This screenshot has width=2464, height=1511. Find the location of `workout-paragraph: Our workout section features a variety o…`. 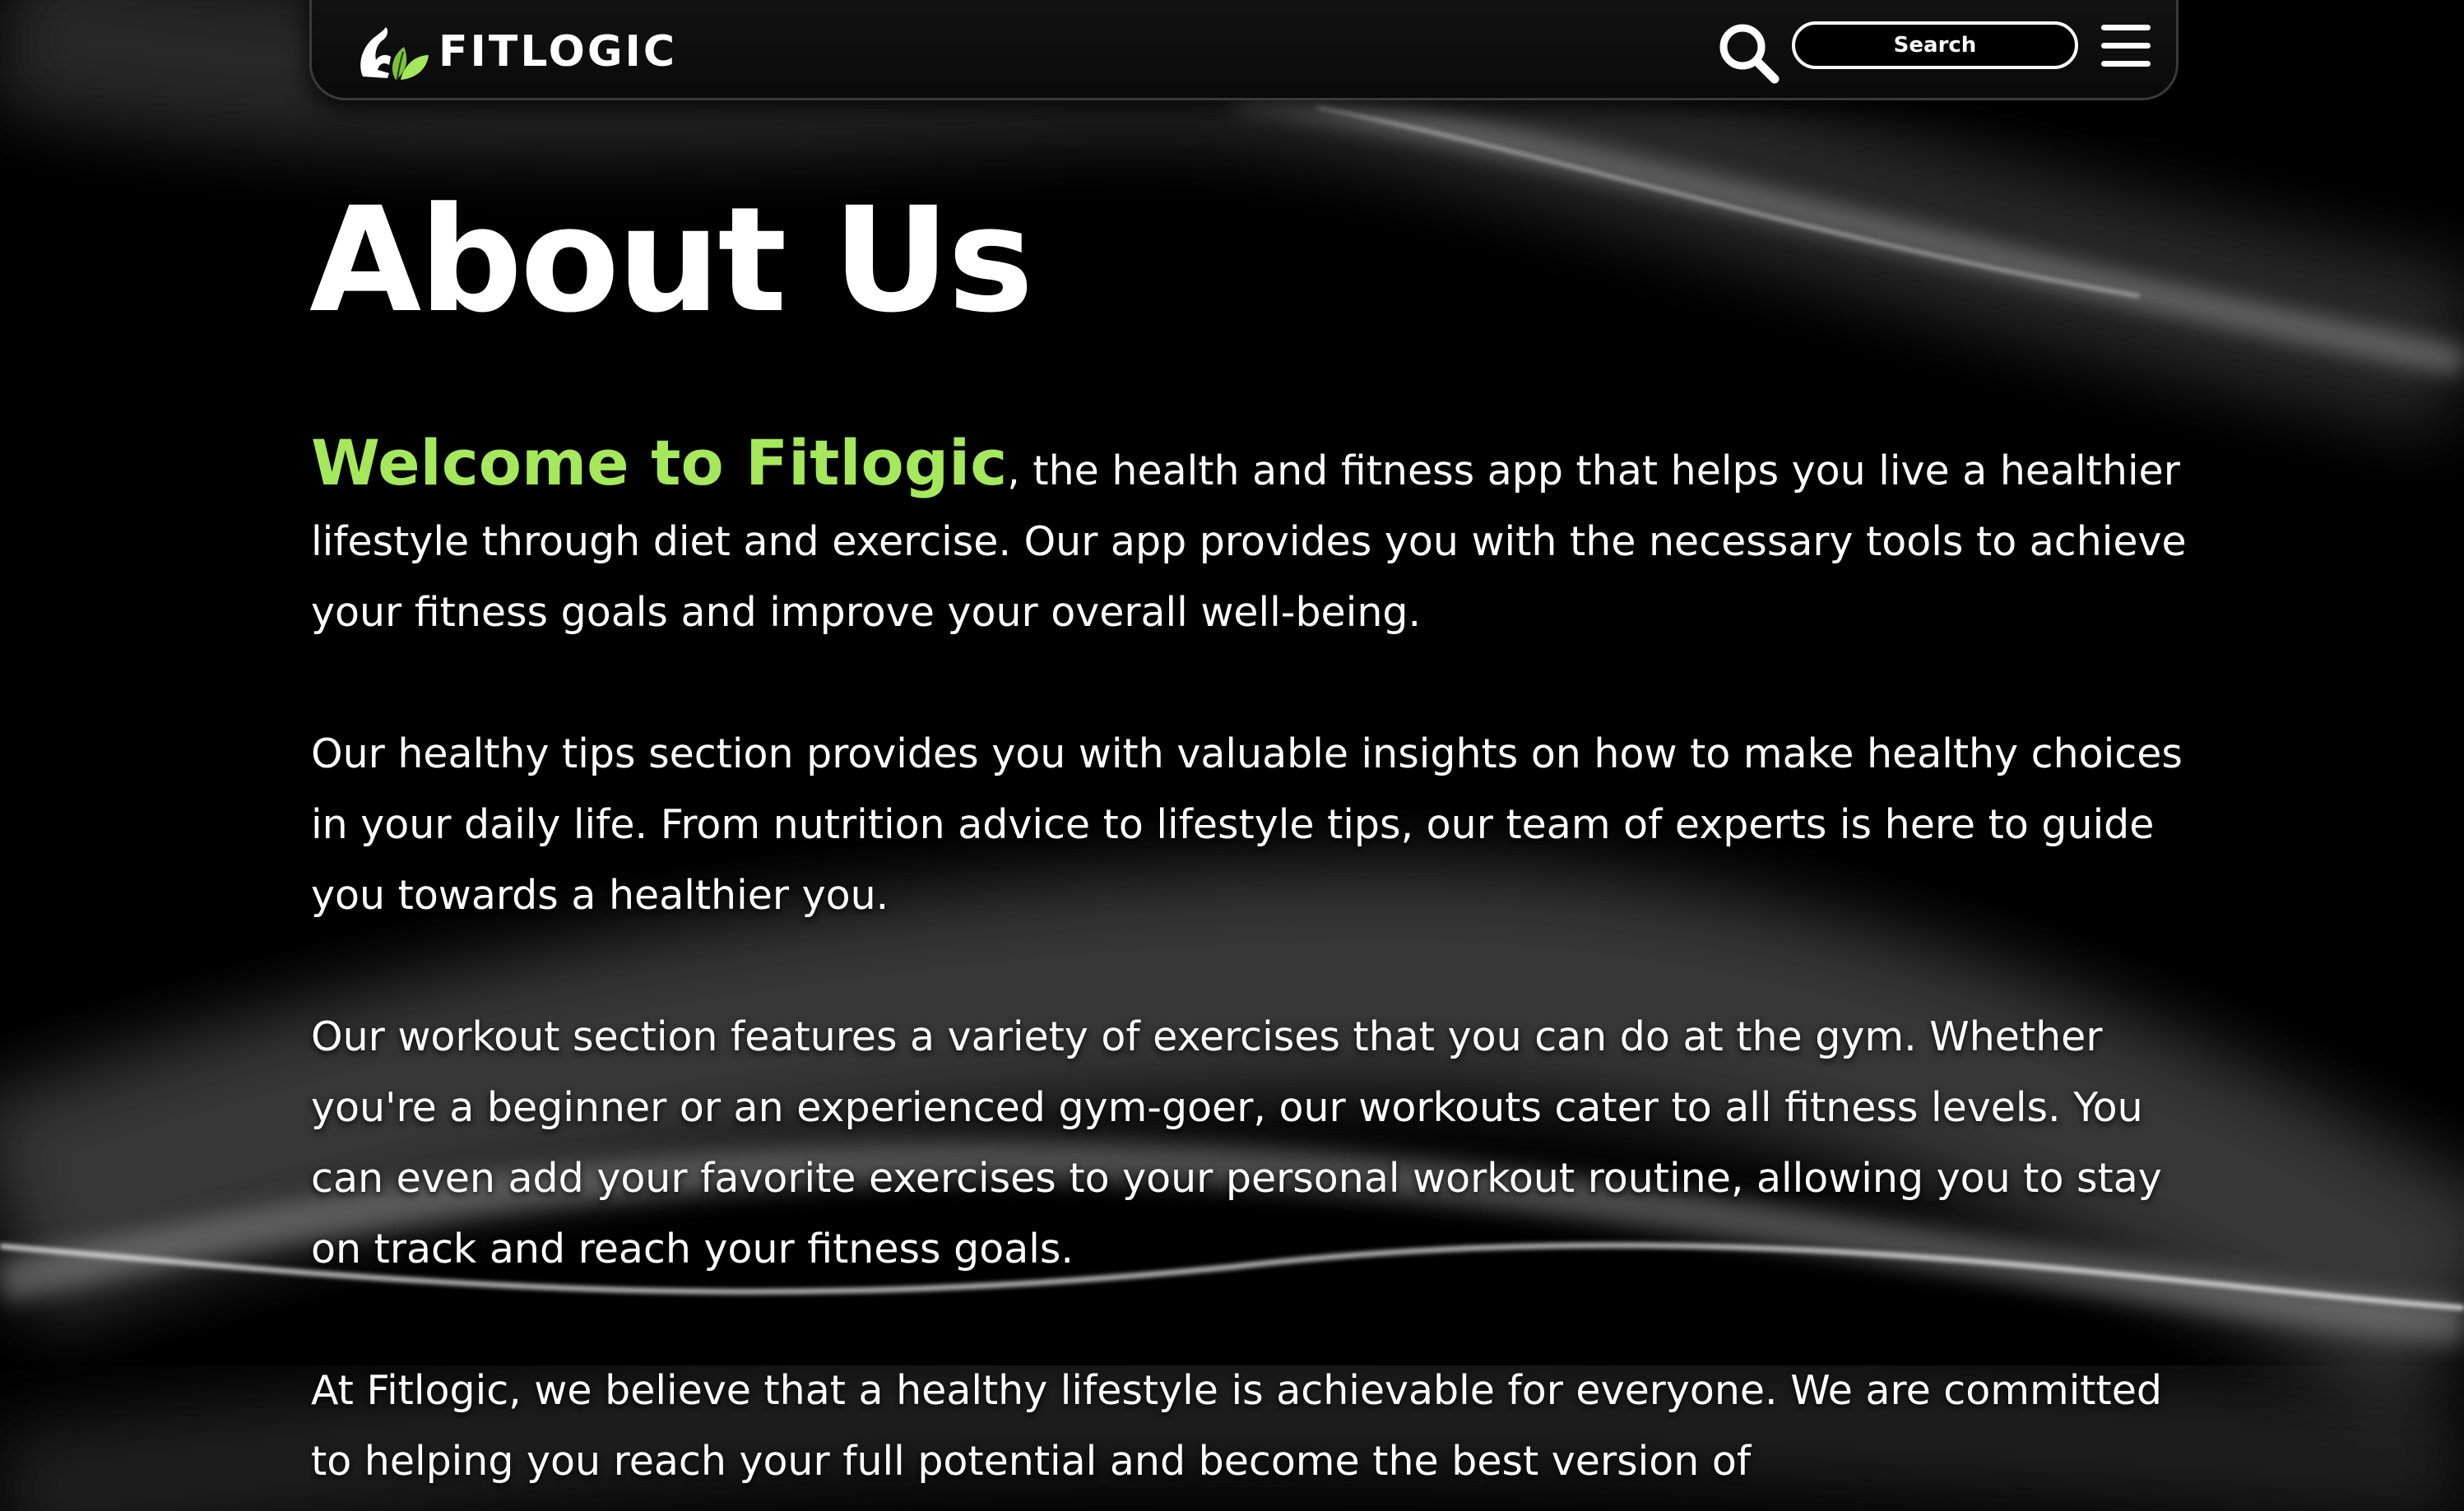

workout-paragraph: Our workout section features a variety o… is located at coordinates (1236, 1142).